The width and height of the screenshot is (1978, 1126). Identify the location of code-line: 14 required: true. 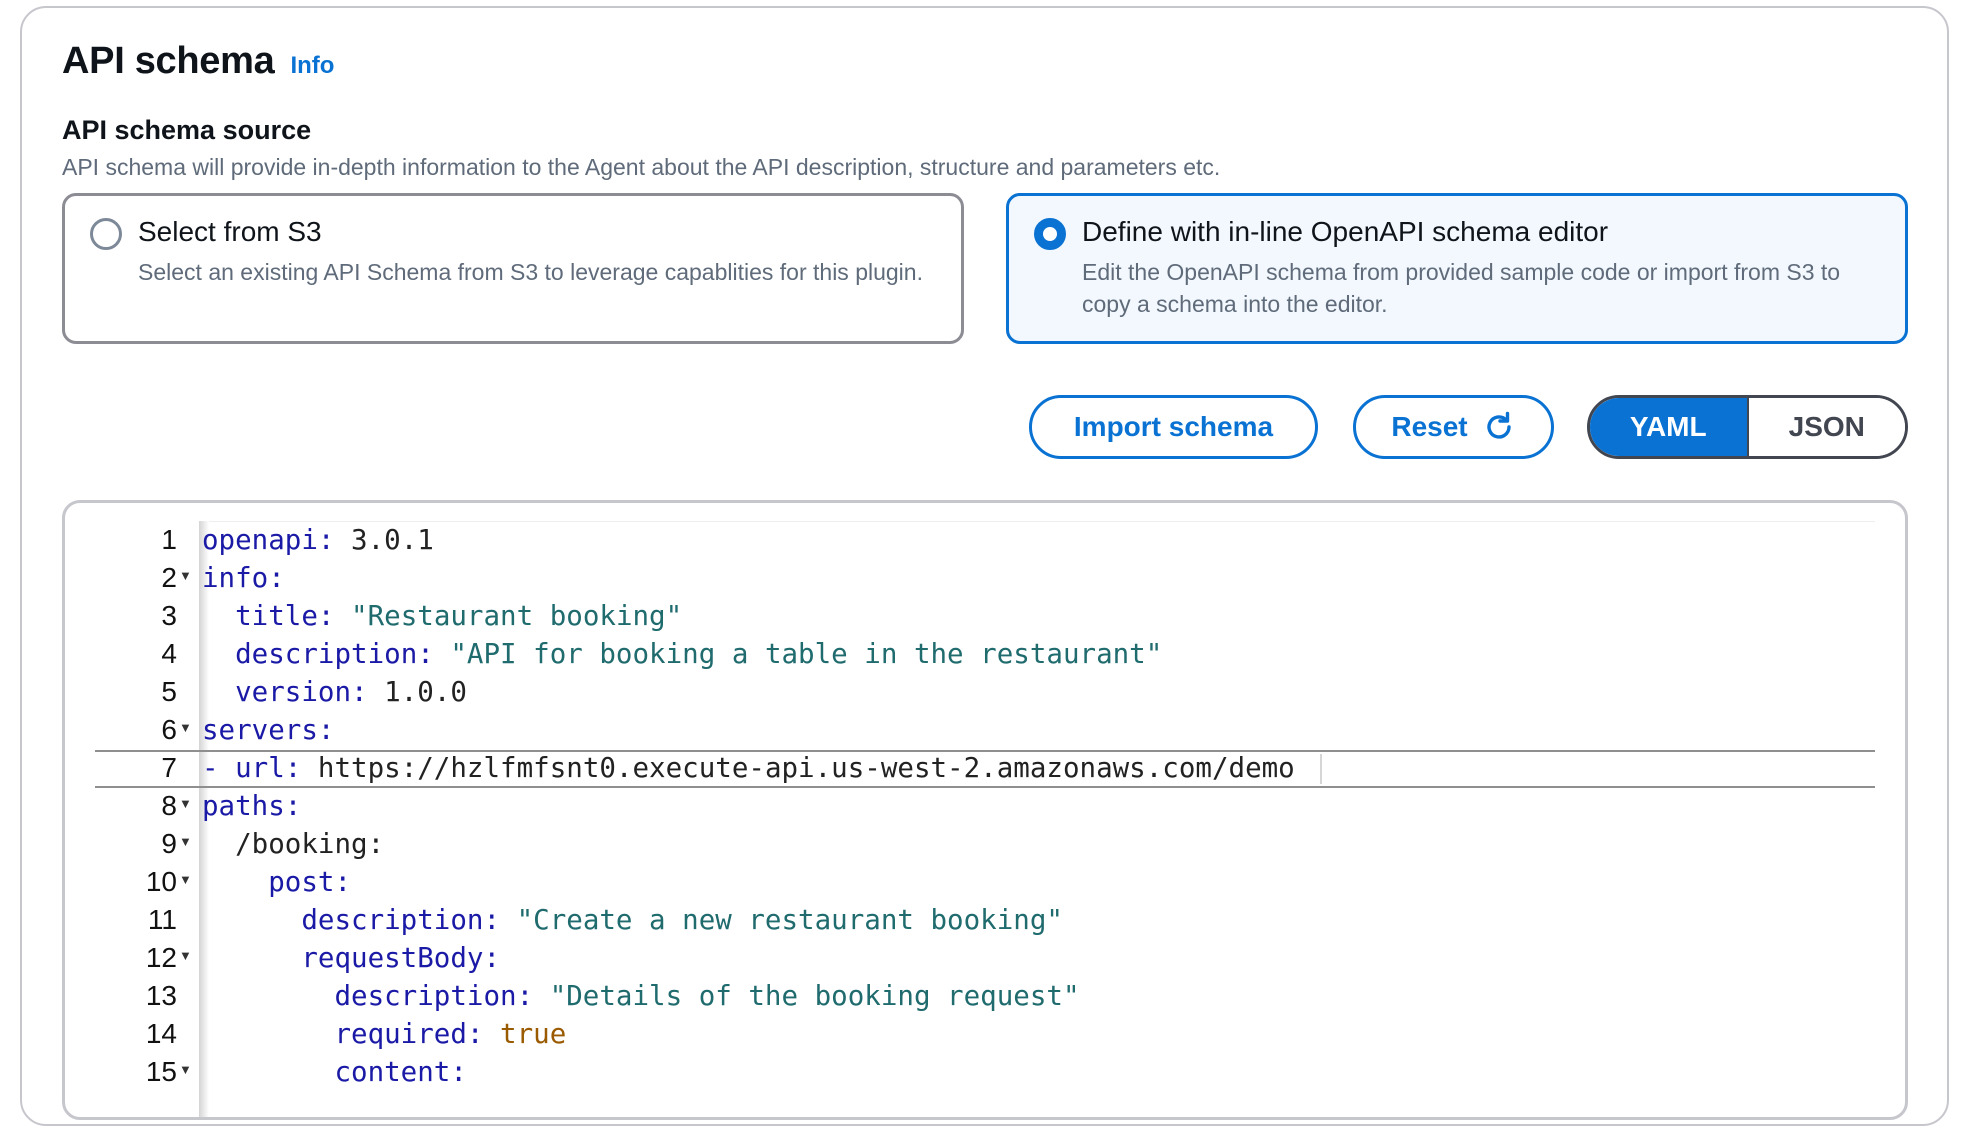
(965, 1034).